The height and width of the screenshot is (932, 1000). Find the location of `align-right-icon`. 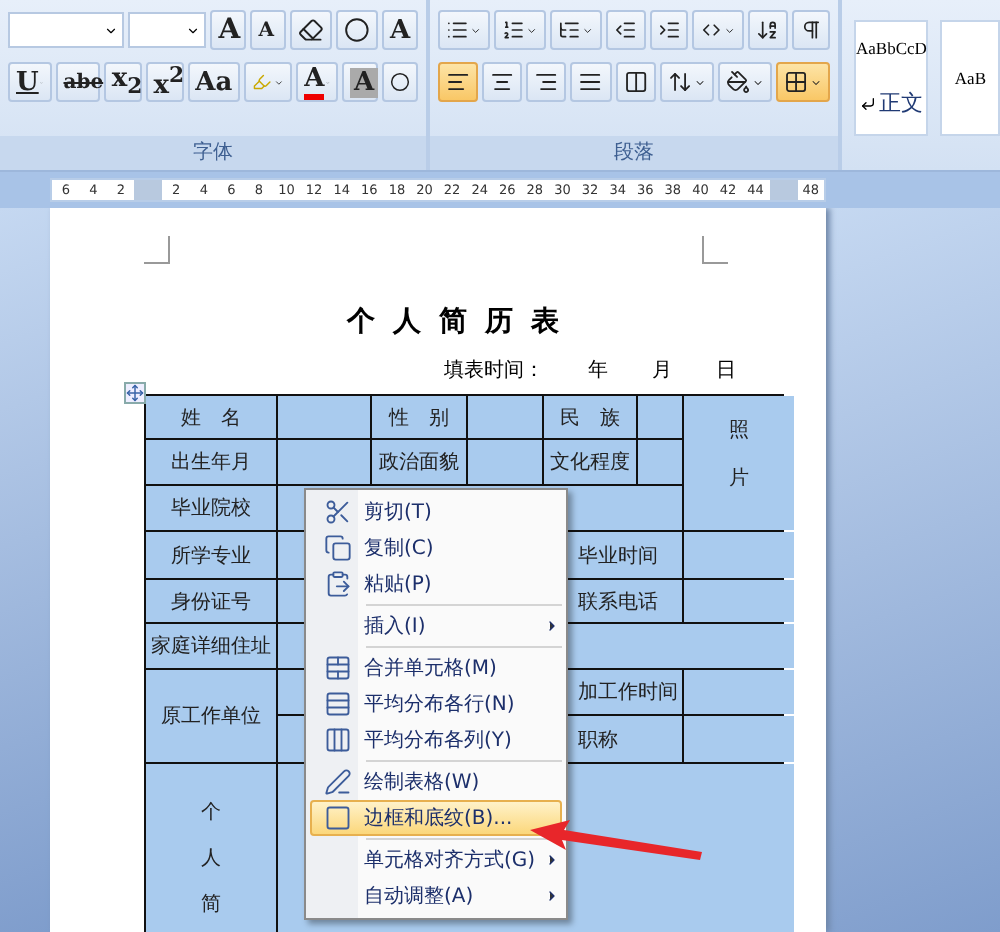

align-right-icon is located at coordinates (546, 82).